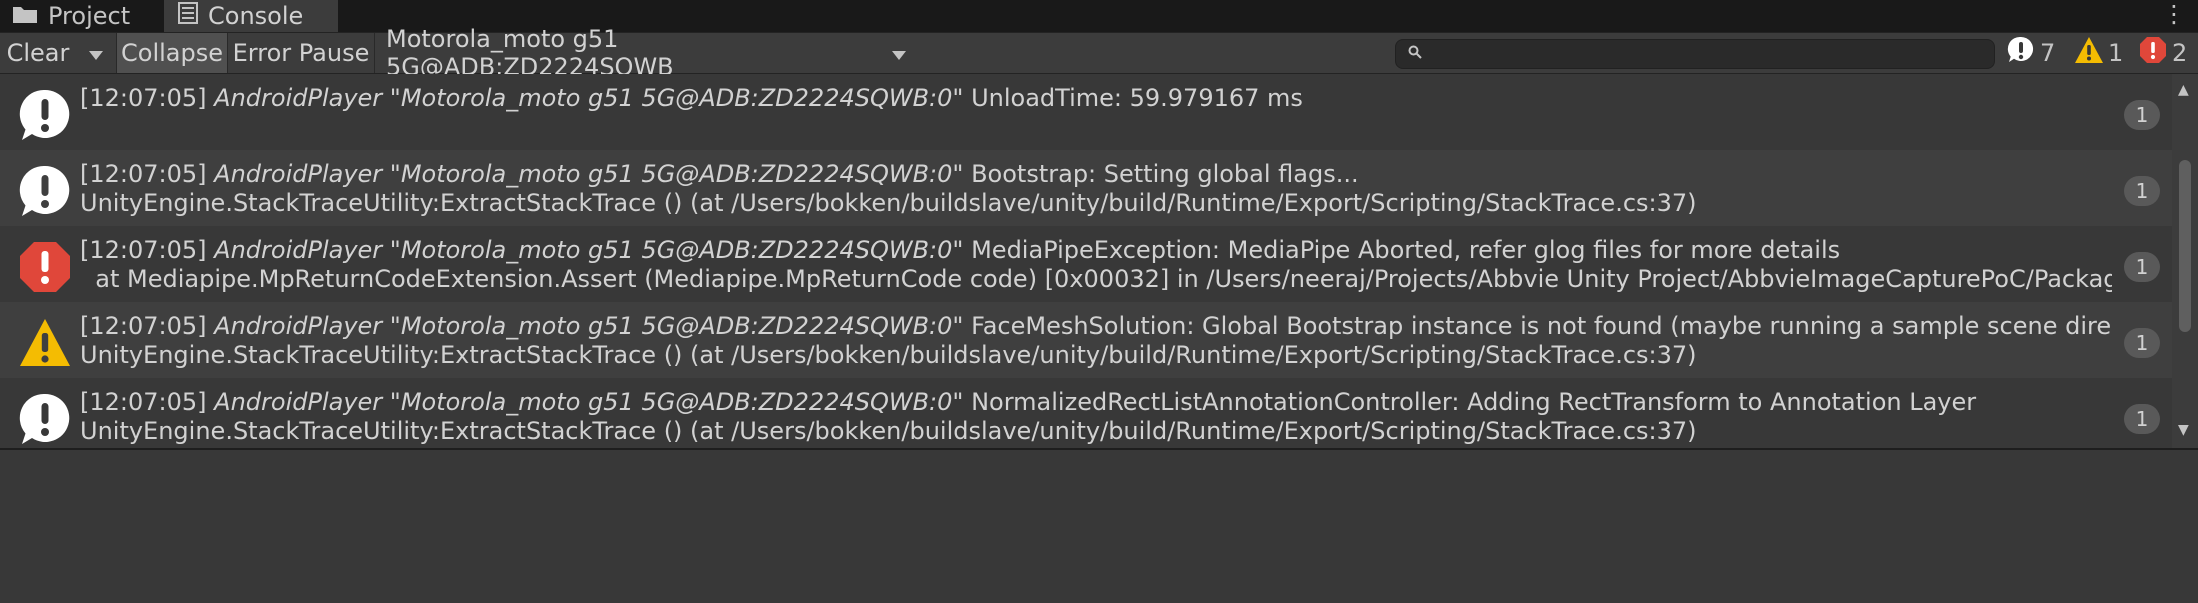 The width and height of the screenshot is (2198, 603). I want to click on clear-button: Clear, so click(38, 53).